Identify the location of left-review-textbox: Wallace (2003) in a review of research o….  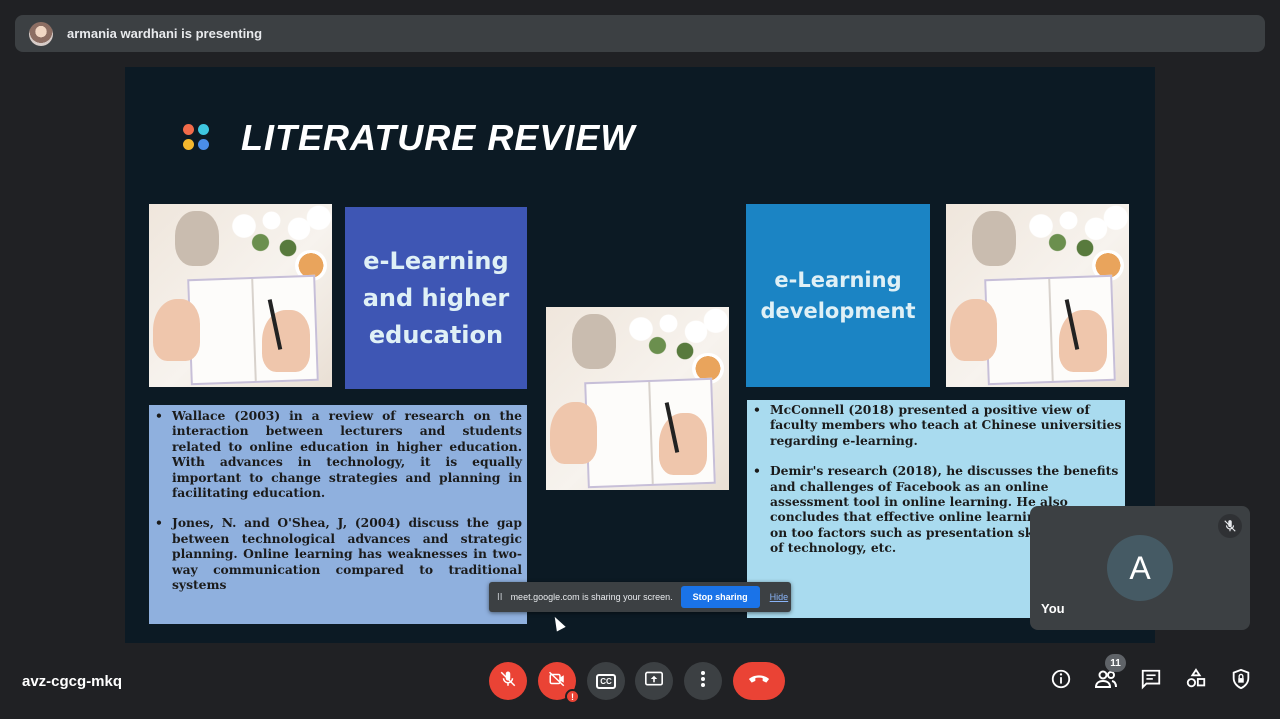
(338, 514).